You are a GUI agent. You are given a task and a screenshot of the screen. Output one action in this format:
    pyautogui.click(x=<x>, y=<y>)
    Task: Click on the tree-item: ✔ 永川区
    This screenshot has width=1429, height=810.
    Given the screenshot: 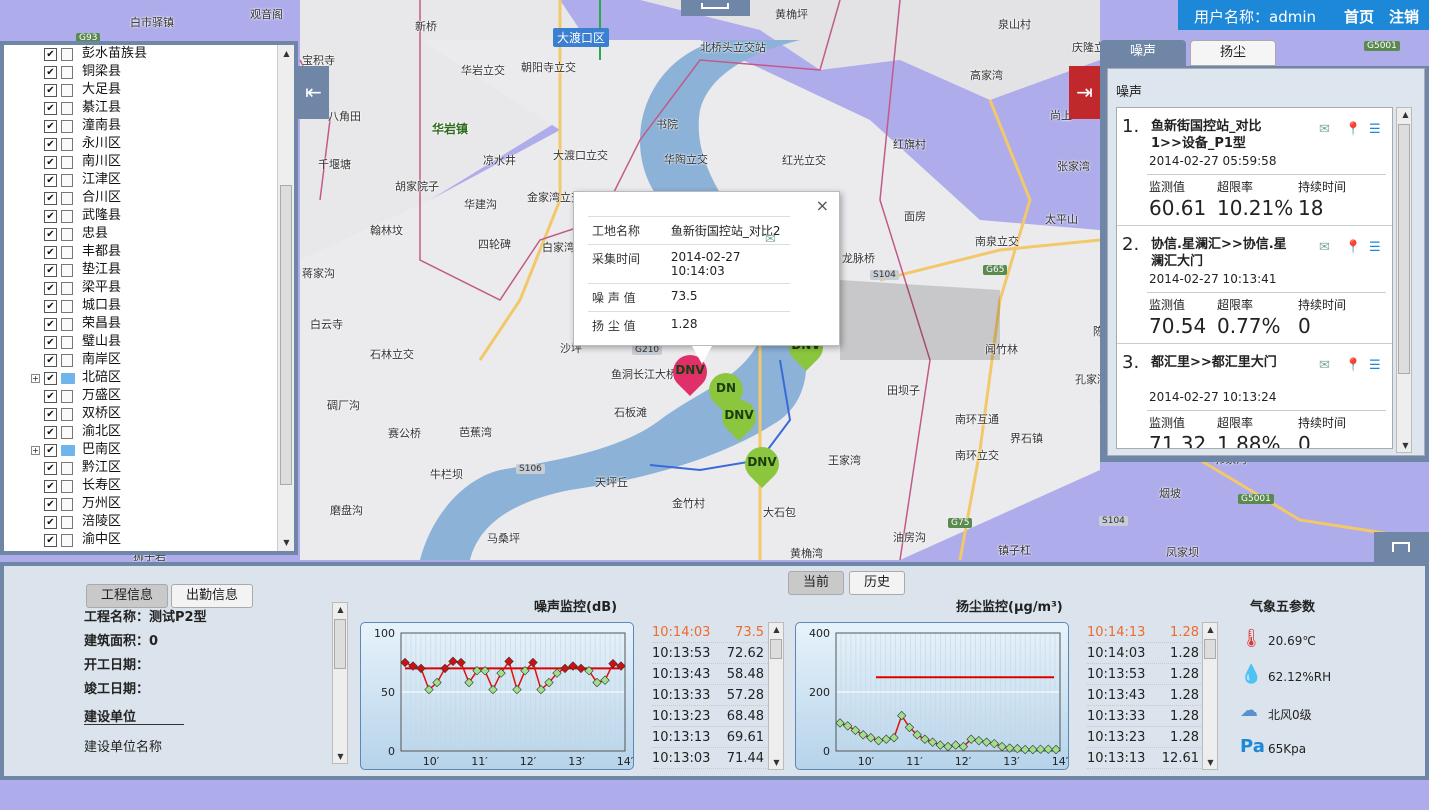 What is the action you would take?
    pyautogui.click(x=149, y=144)
    